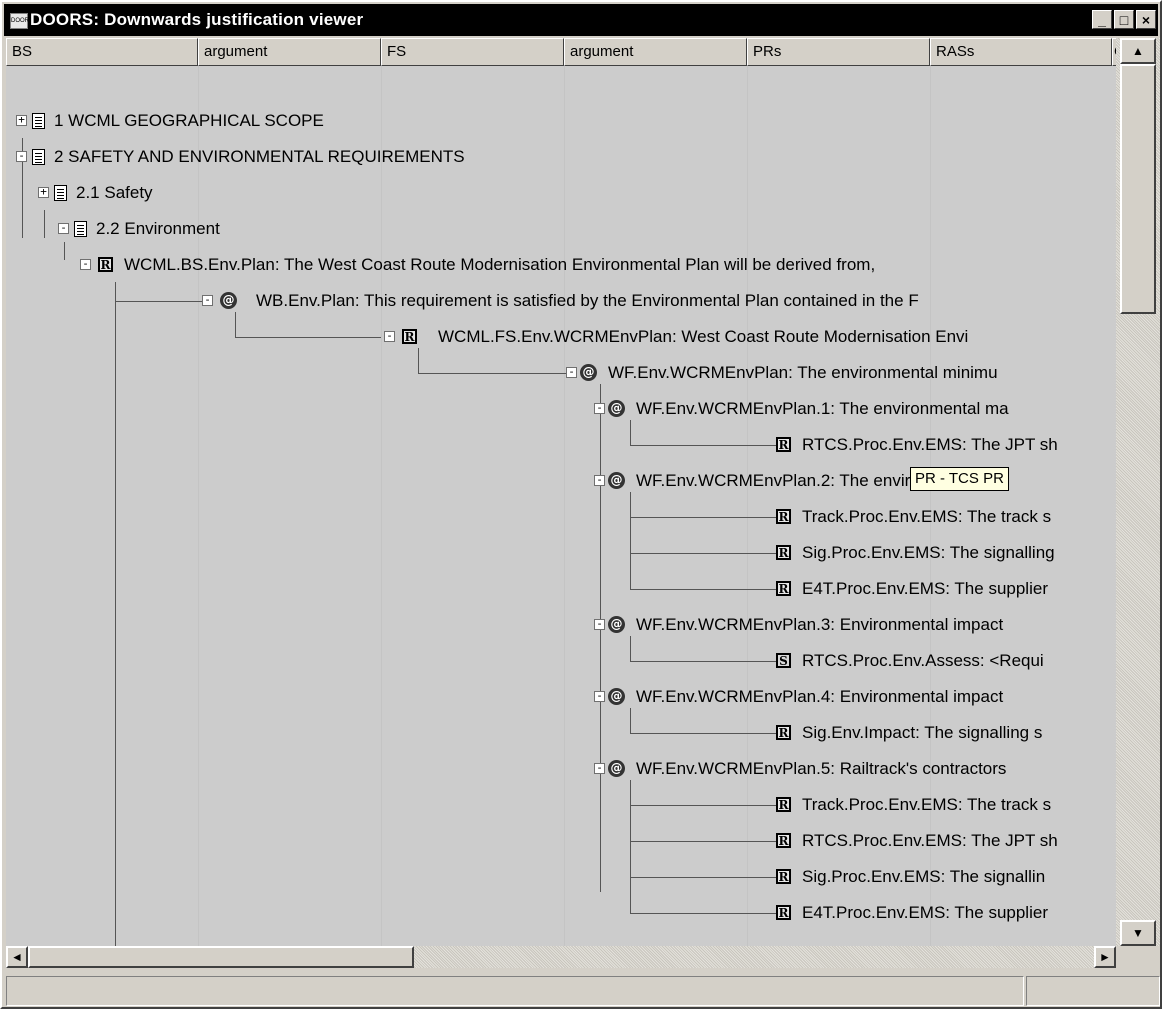 This screenshot has height=1009, width=1162. What do you see at coordinates (561, 957) in the screenshot?
I see `horizontal-scrollbar: ◄ ►` at bounding box center [561, 957].